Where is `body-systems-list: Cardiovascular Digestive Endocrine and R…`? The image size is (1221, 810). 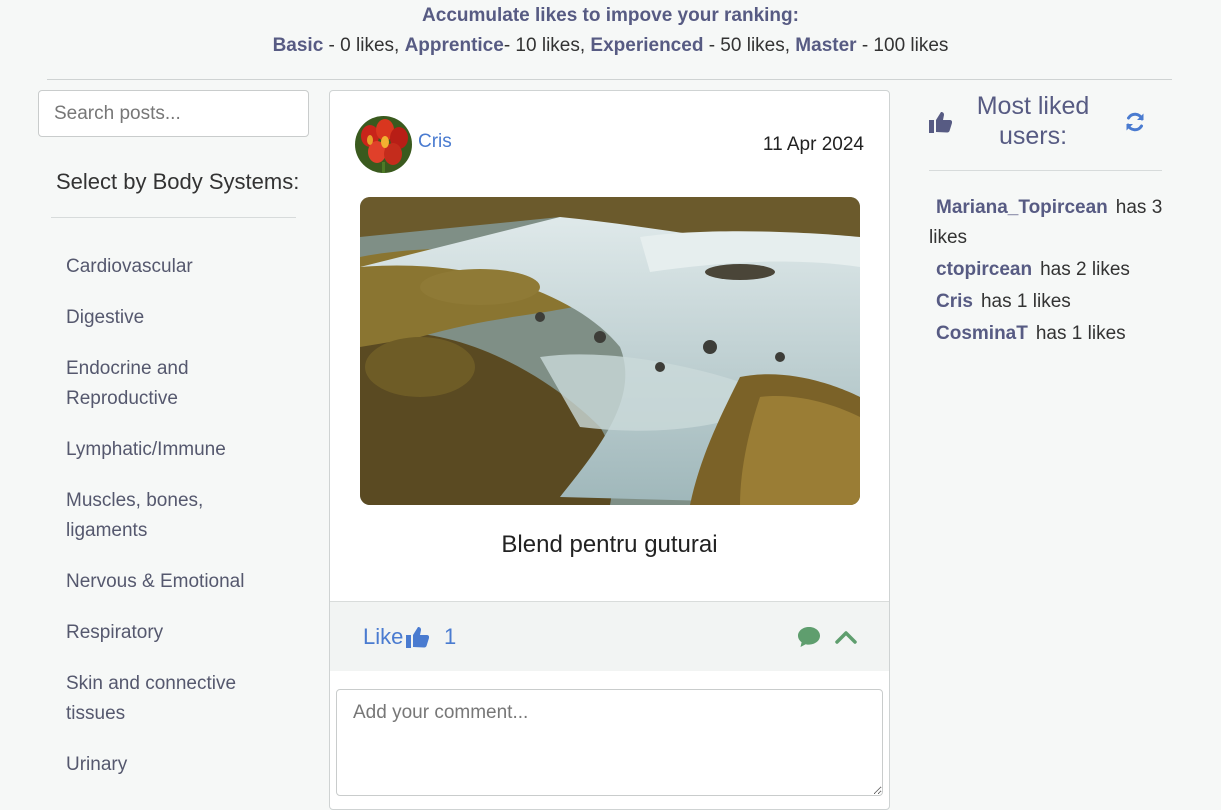
body-systems-list: Cardiovascular Digestive Endocrine and R… is located at coordinates (176, 526).